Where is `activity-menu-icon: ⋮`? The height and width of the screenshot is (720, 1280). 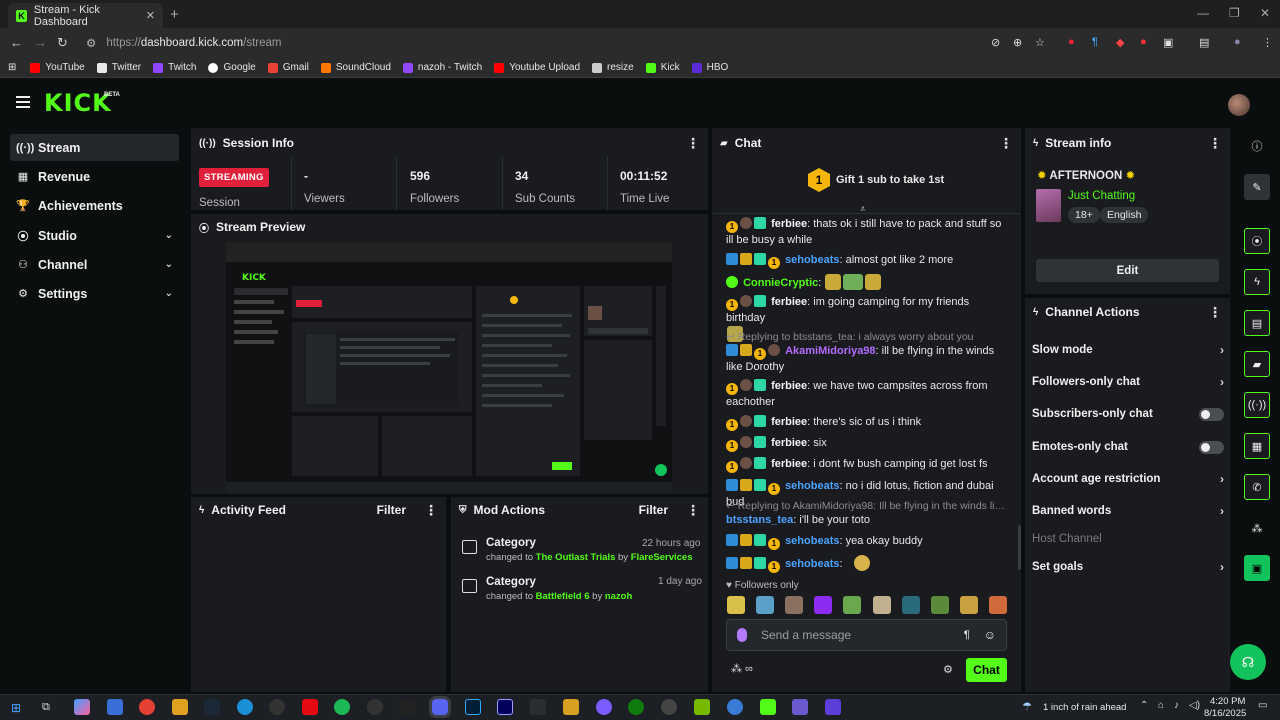 activity-menu-icon: ⋮ is located at coordinates (431, 510).